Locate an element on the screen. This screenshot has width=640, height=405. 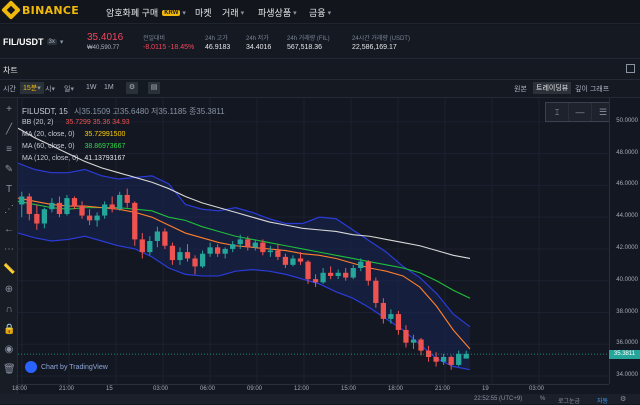
interval-day-button: 일▾ is located at coordinates (69, 89).